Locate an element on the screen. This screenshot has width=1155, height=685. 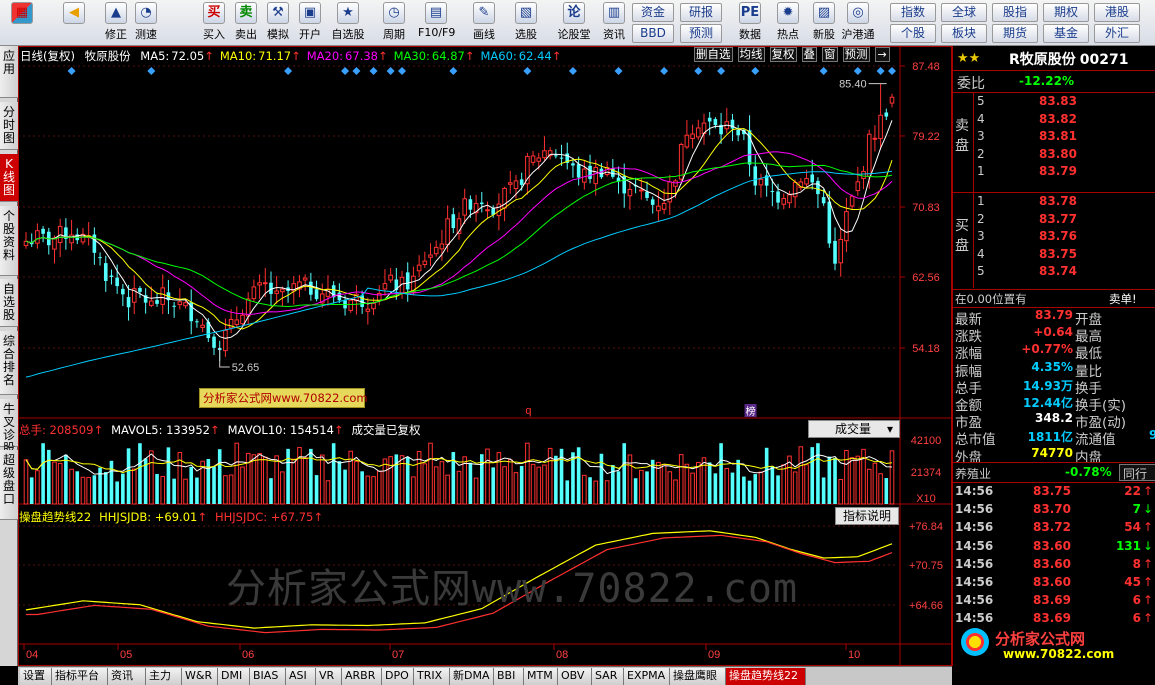
indicator-tab-8: VR is located at coordinates (329, 676).